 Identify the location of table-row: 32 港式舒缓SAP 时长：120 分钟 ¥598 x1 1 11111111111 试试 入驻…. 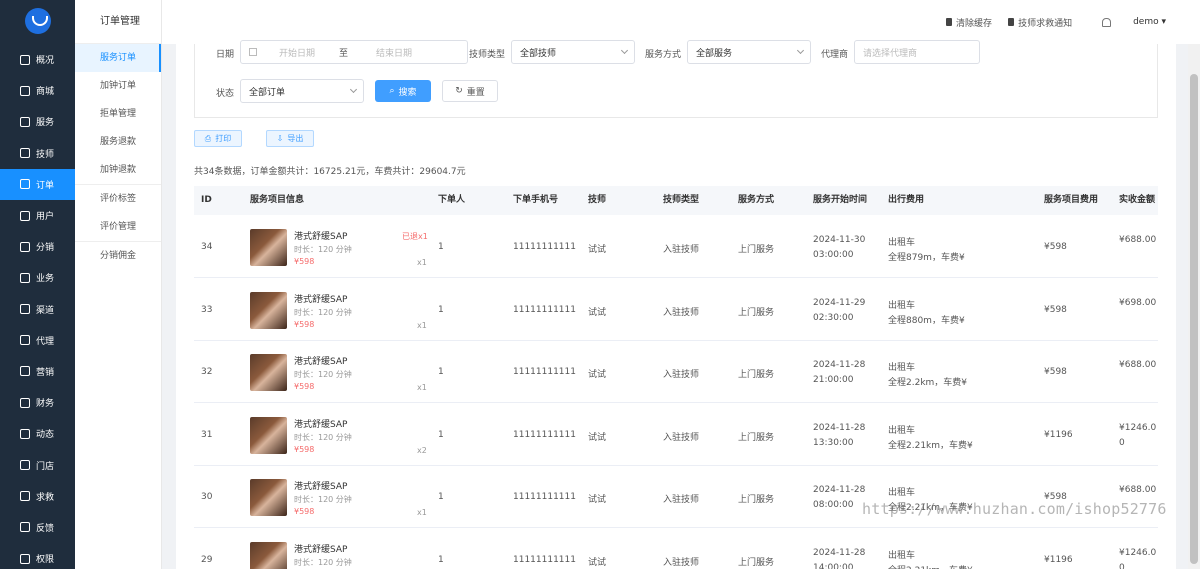
(676, 371).